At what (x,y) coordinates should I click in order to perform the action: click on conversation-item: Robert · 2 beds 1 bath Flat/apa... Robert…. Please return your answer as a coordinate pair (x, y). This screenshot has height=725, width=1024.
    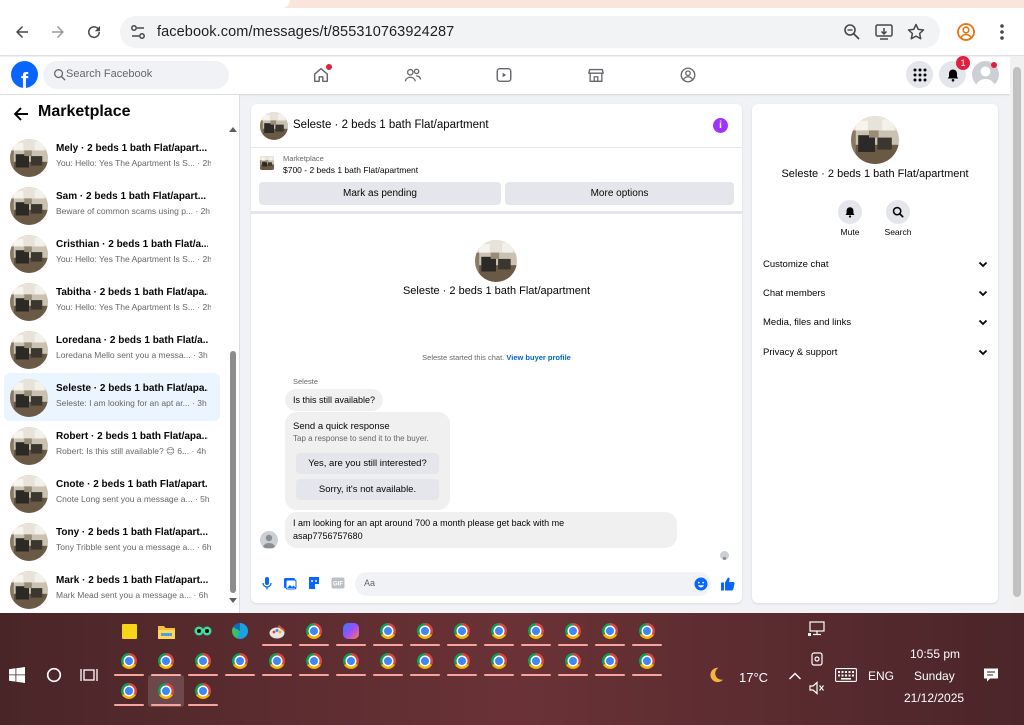
    Looking at the image, I should click on (112, 445).